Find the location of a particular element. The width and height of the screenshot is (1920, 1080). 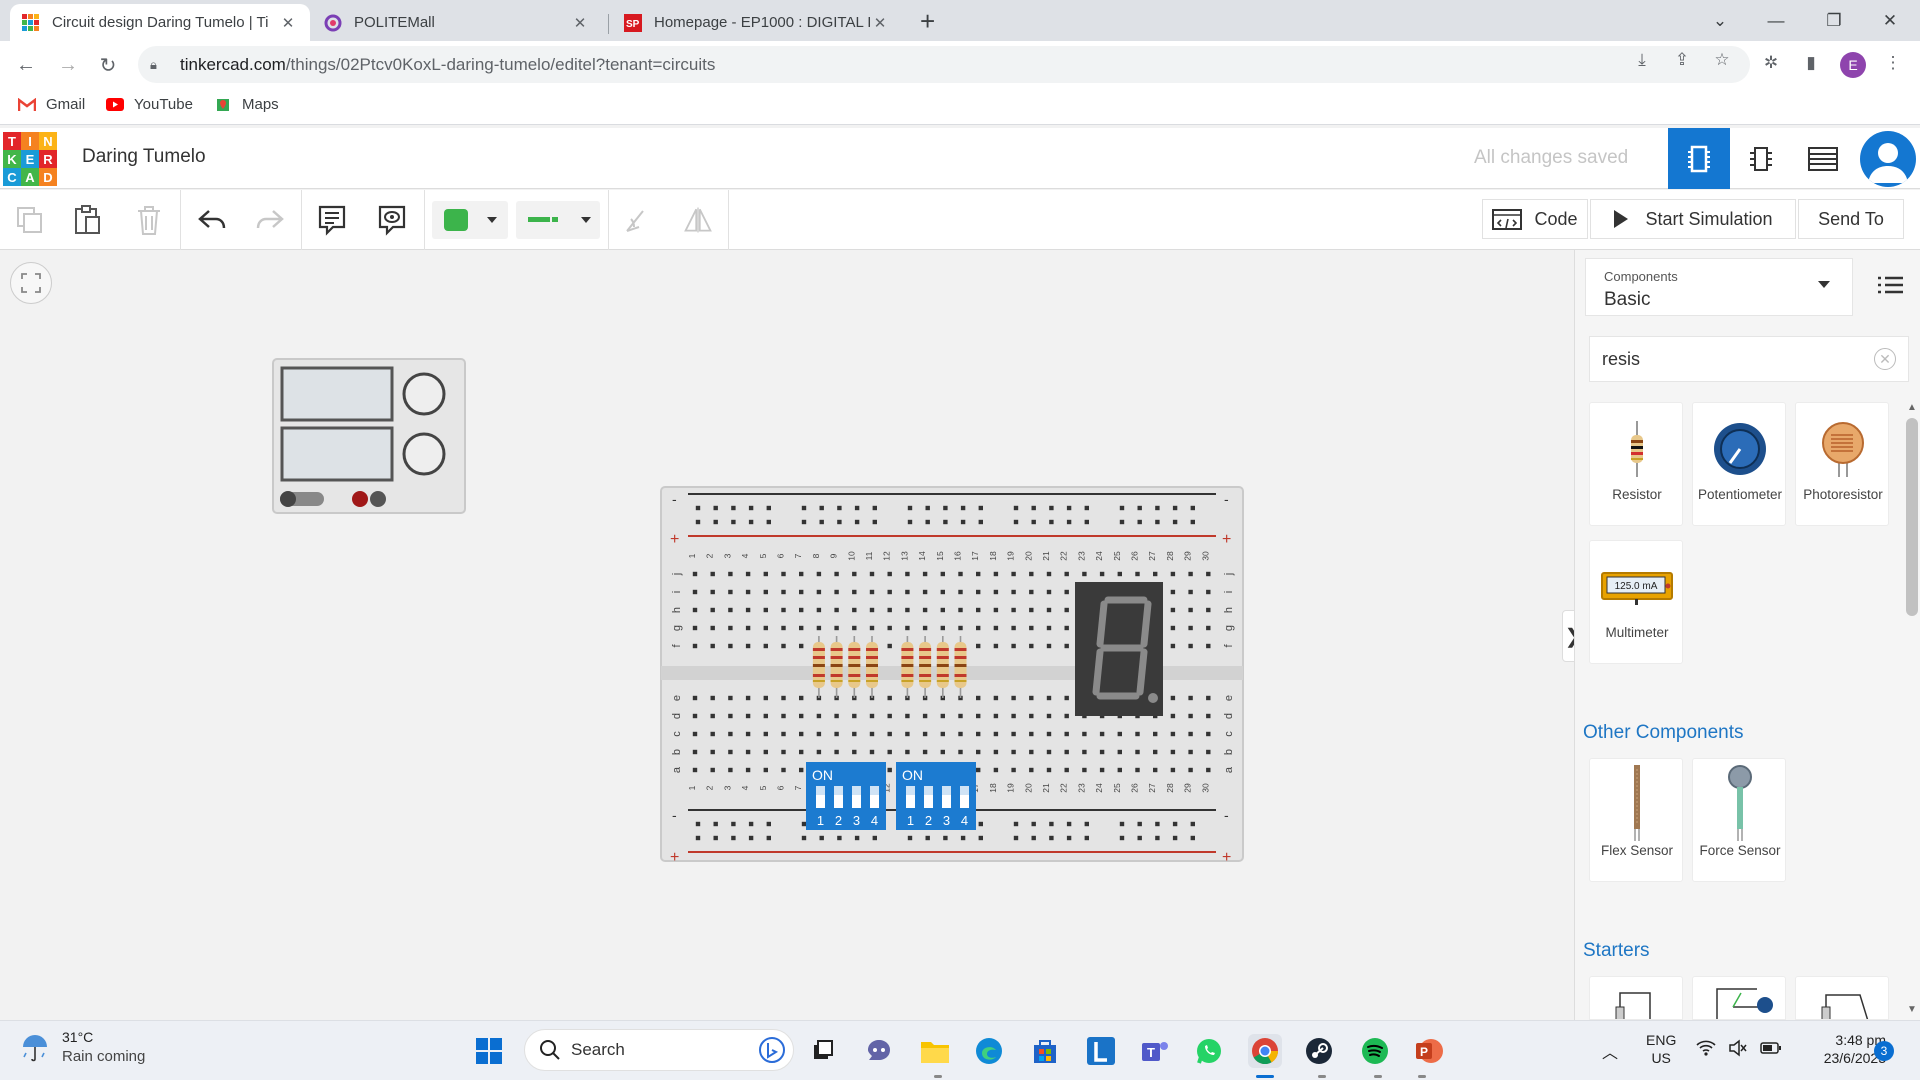

bookmark-youtube: YouTube is located at coordinates (149, 104).